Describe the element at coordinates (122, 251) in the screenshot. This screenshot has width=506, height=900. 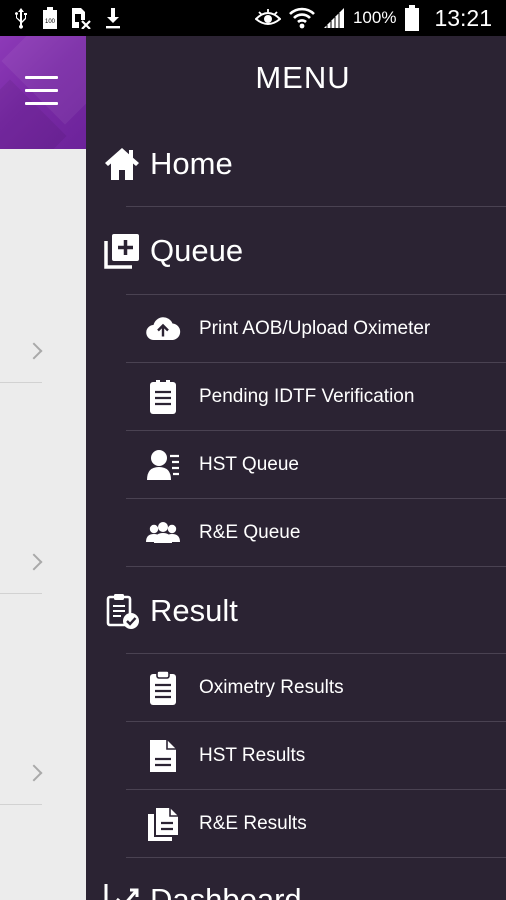
I see `add-queue-icon` at that location.